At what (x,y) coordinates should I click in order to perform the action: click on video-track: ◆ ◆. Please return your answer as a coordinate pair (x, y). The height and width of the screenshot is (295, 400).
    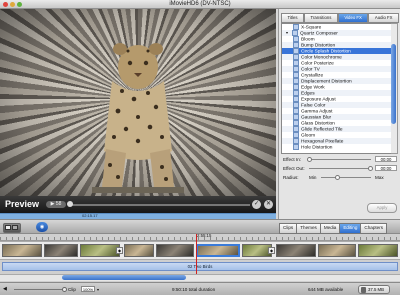
    Looking at the image, I should click on (200, 250).